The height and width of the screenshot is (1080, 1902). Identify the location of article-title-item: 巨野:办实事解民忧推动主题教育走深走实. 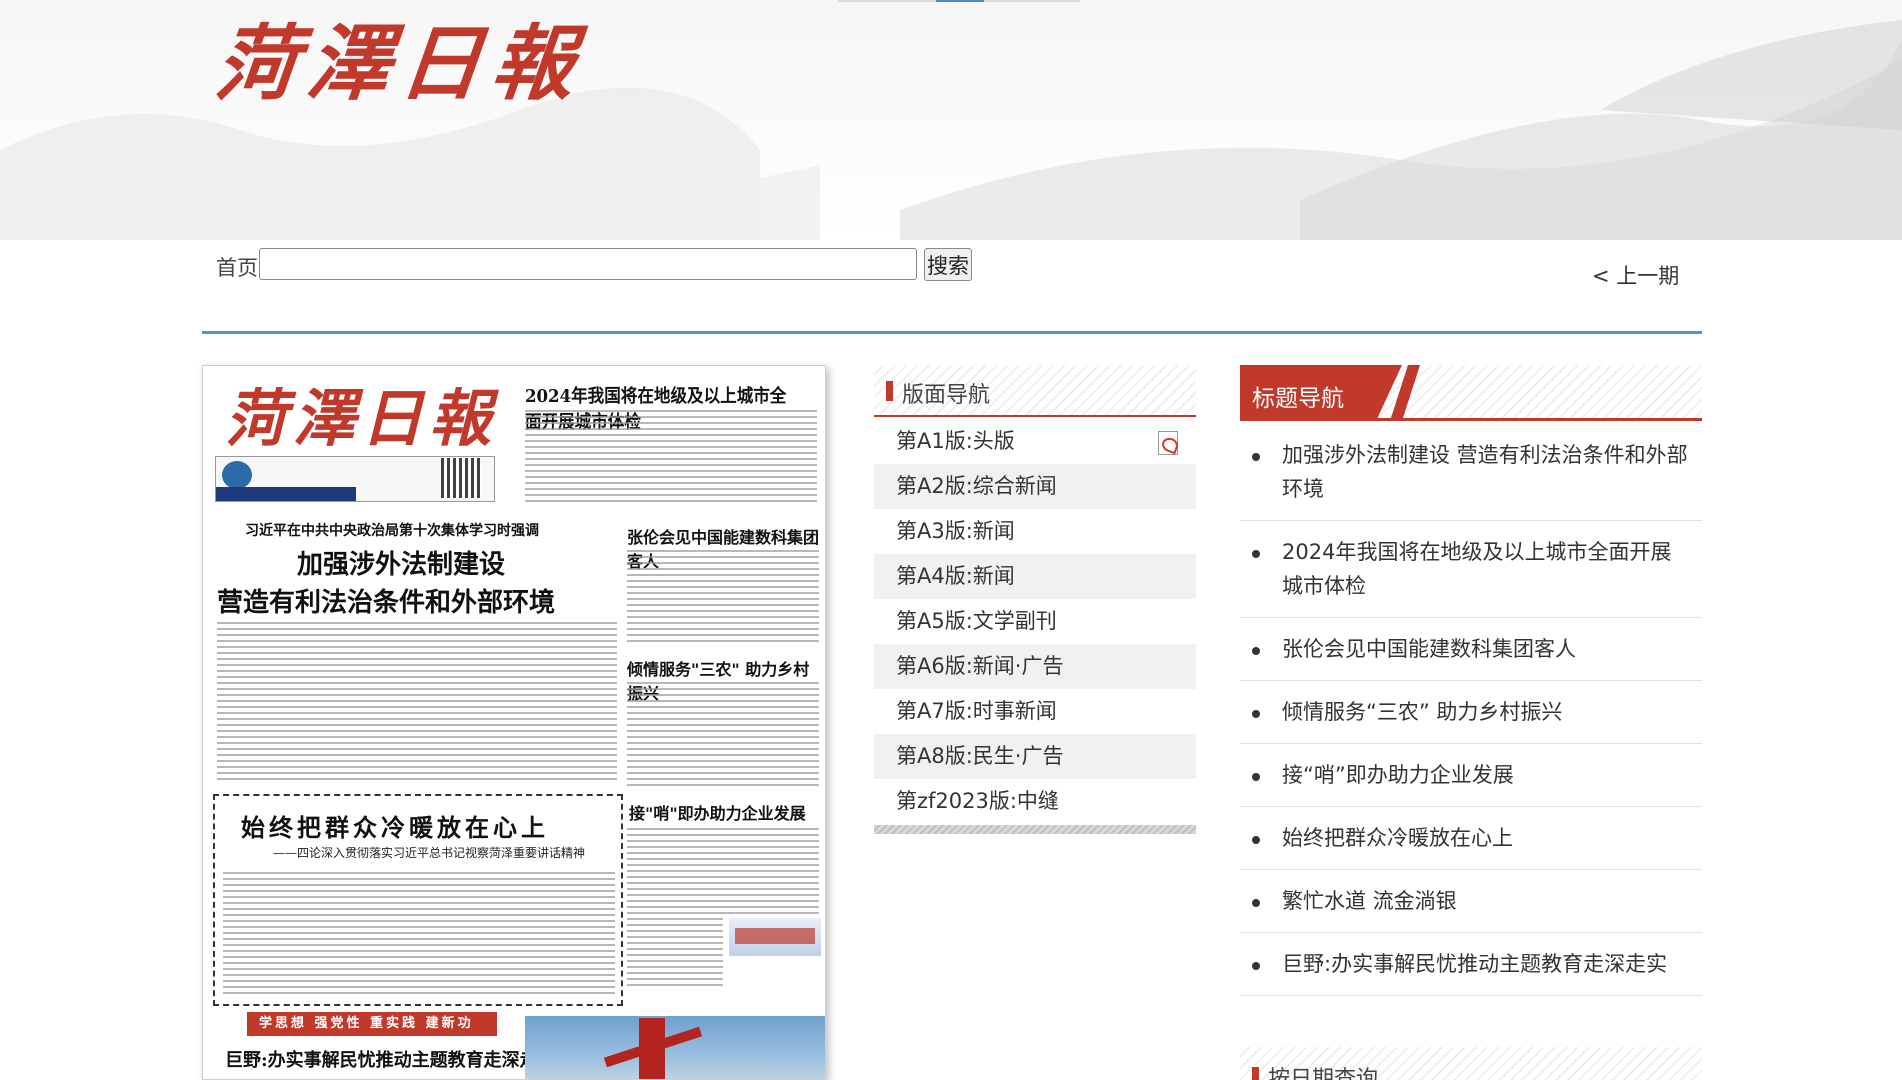
(1471, 964).